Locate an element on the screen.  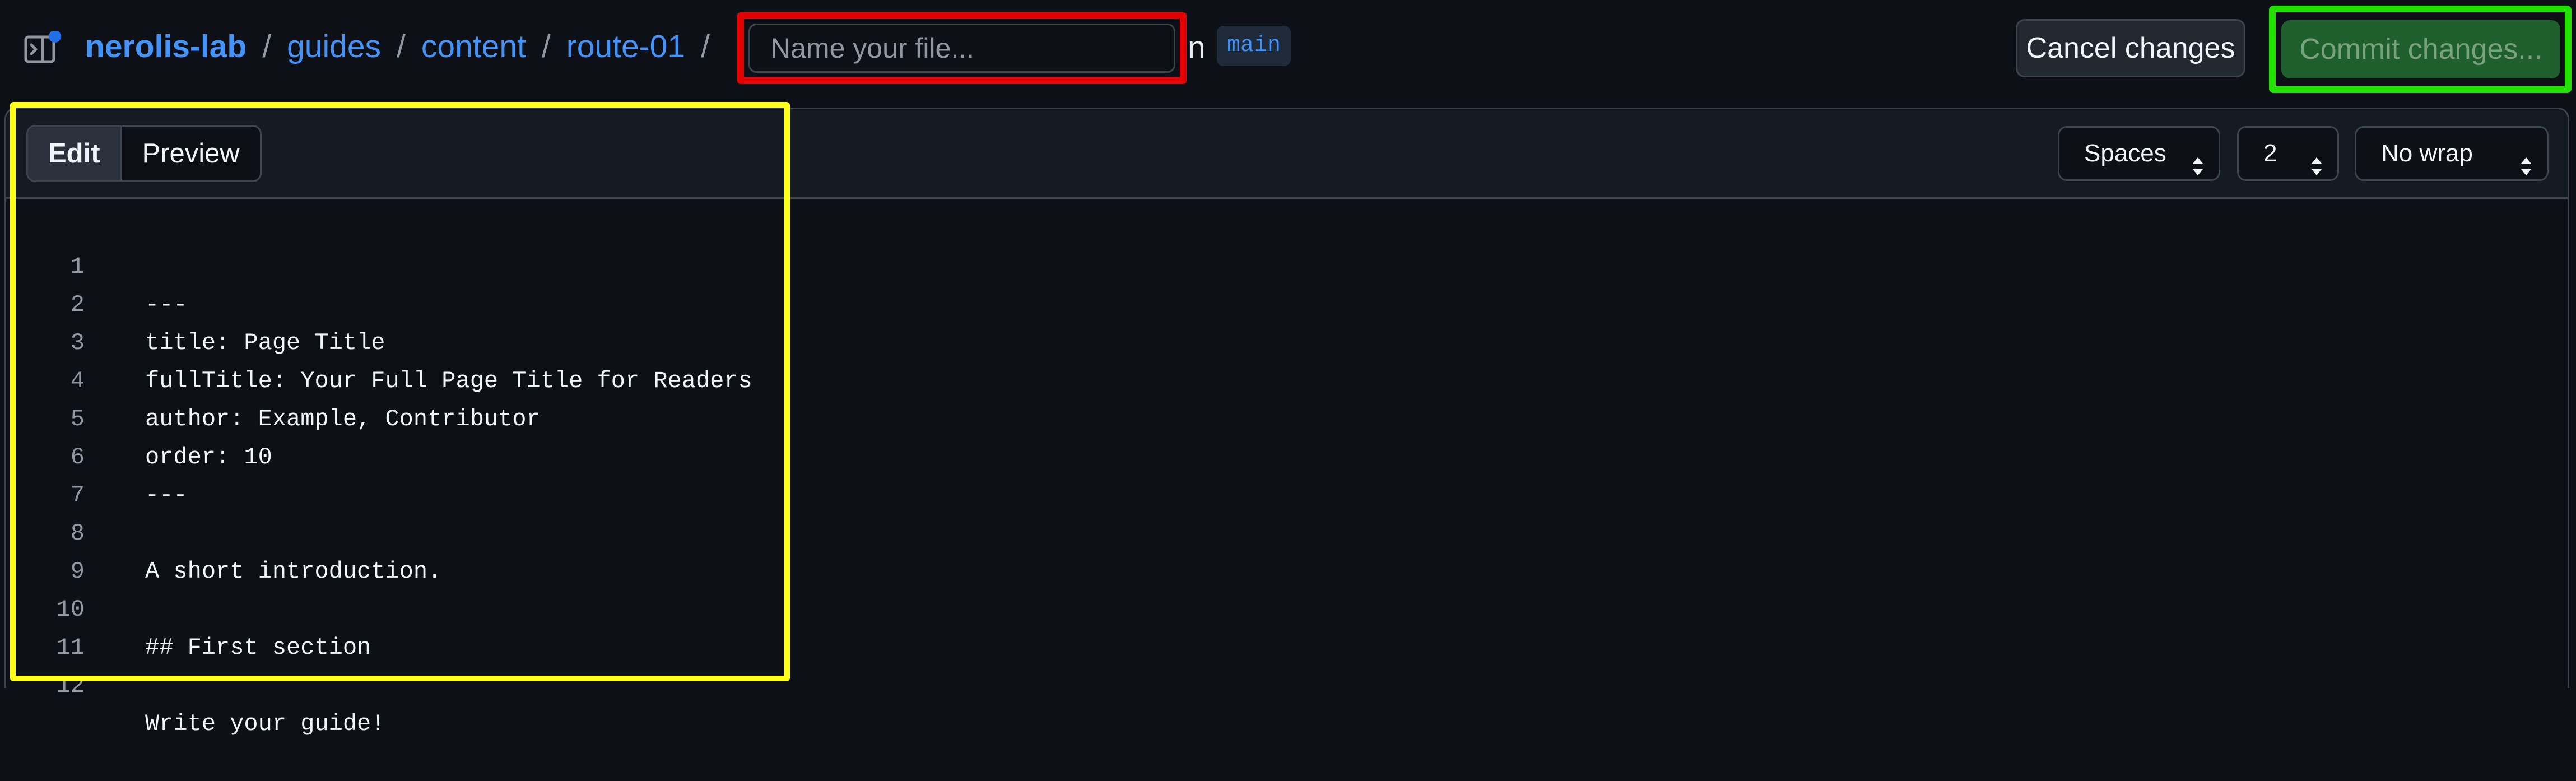
branch-badge: main is located at coordinates (1254, 46).